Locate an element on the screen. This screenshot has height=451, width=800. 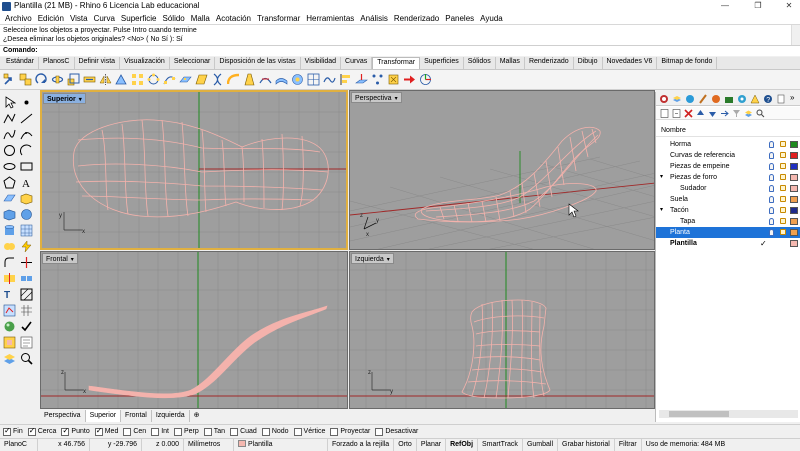
layer-row: Plantilla ✓ is located at coordinates (728, 243).